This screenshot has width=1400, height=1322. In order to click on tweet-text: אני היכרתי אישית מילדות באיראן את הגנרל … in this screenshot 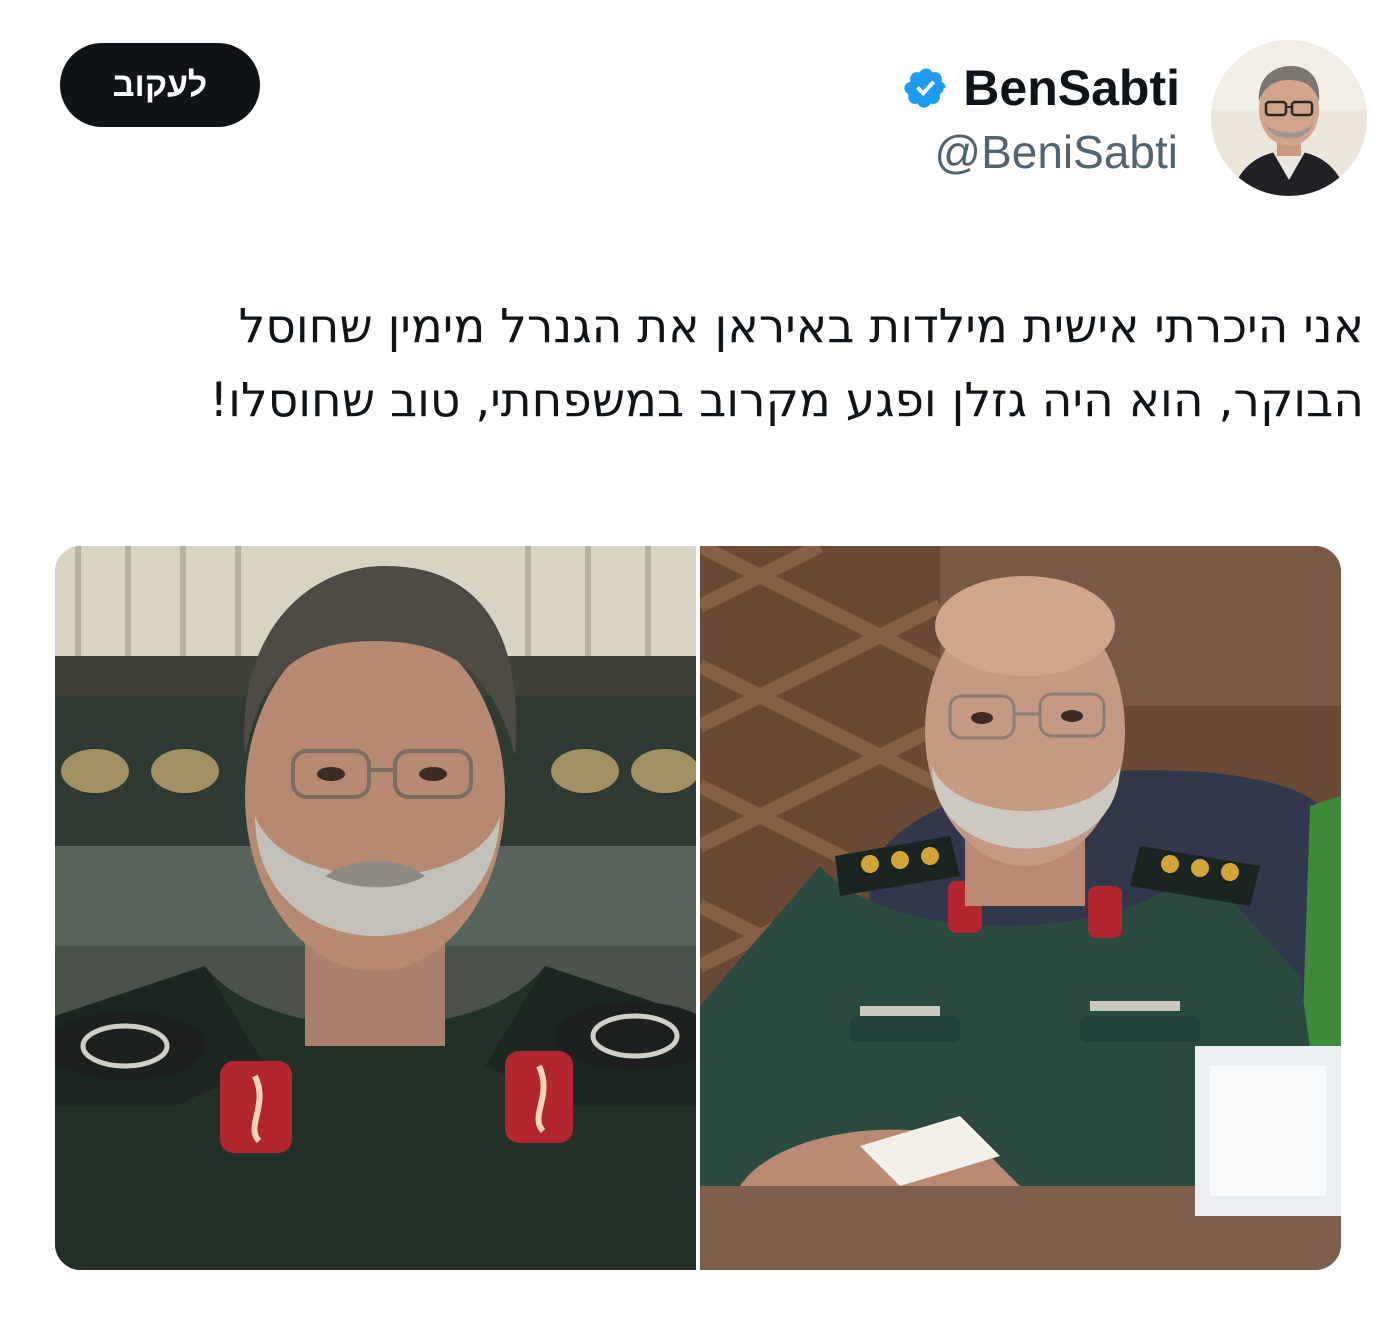, I will do `click(702, 364)`.